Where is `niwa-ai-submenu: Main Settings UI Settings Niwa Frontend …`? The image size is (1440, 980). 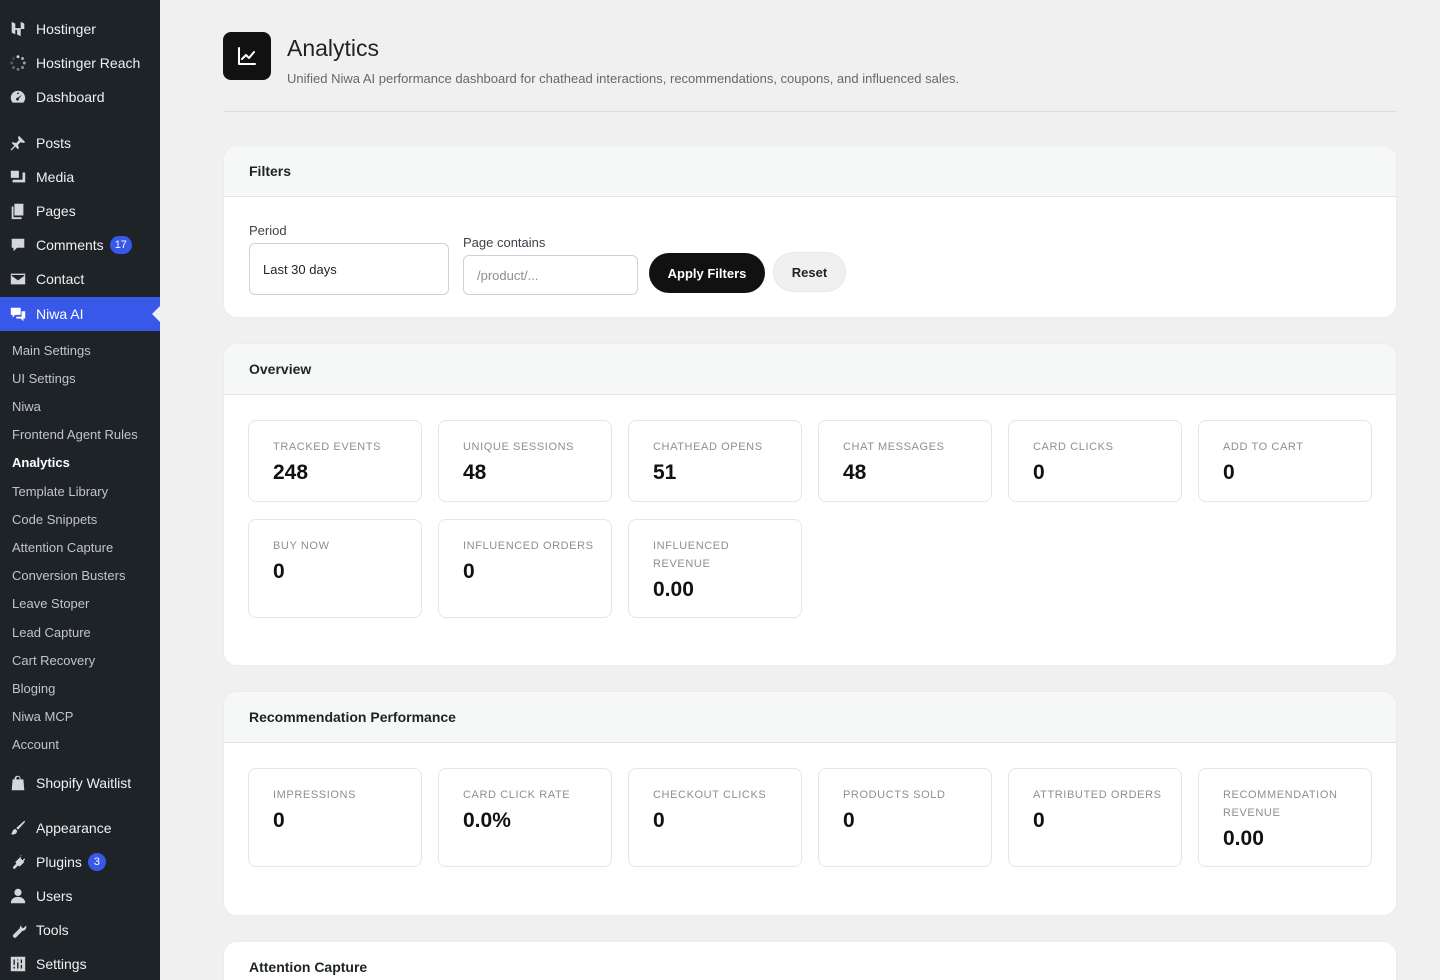 niwa-ai-submenu: Main Settings UI Settings Niwa Frontend … is located at coordinates (80, 548).